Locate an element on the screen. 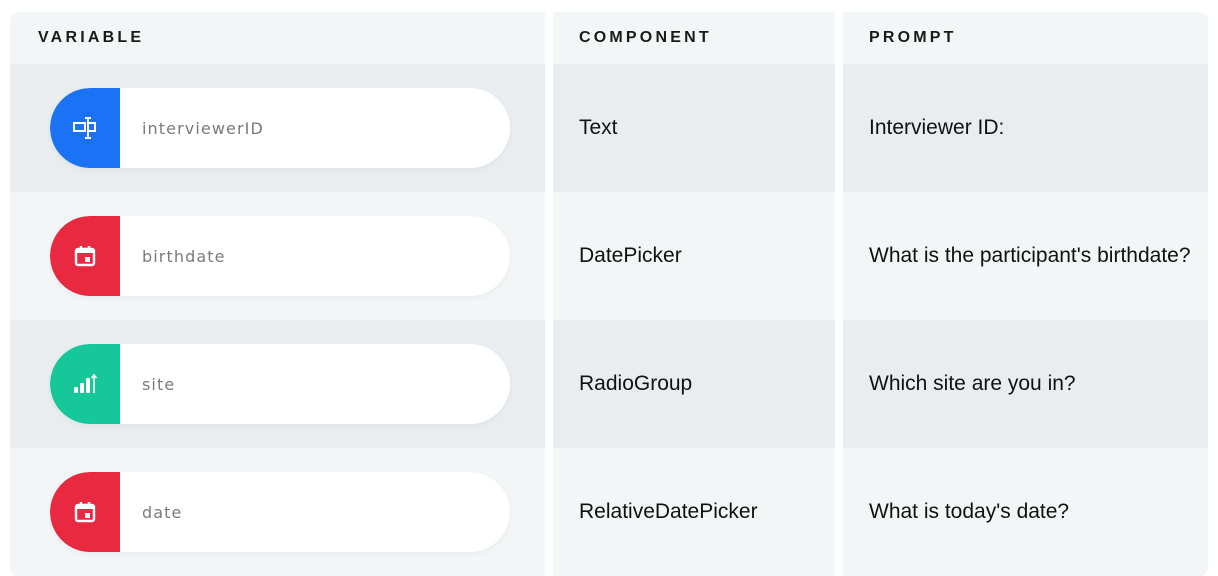 This screenshot has height=576, width=1218. prompt-cell: Which site are you in? is located at coordinates (1025, 384).